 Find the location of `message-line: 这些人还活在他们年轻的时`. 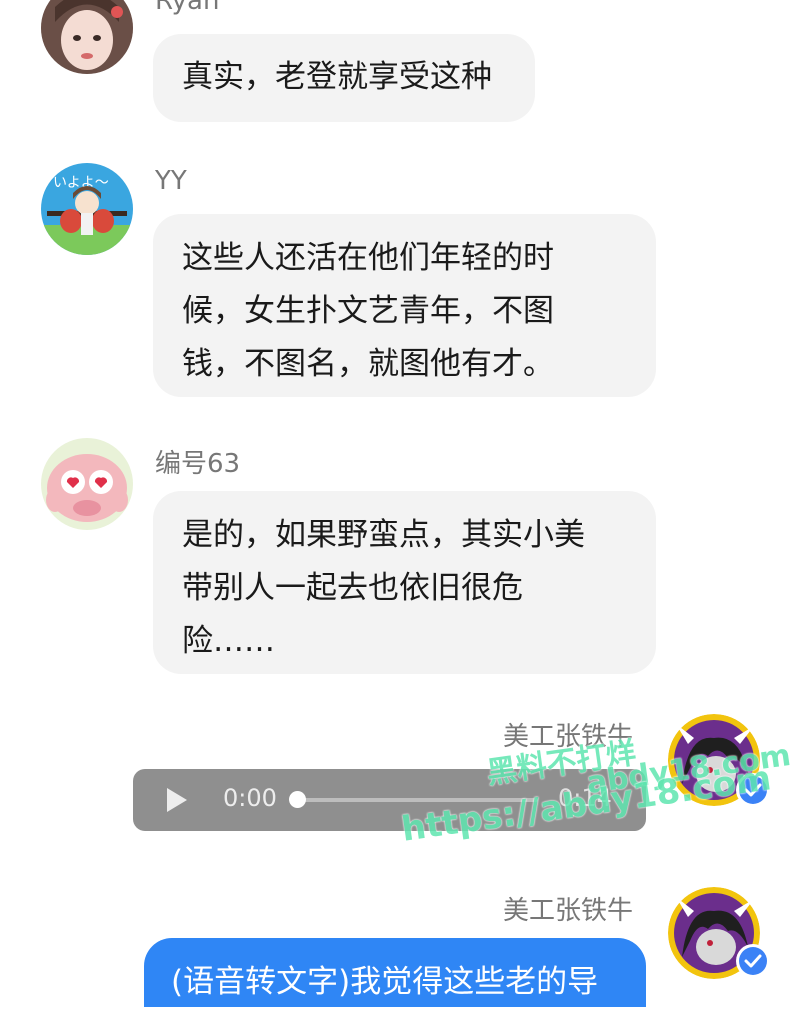

message-line: 这些人还活在他们年轻的时 is located at coordinates (368, 258).